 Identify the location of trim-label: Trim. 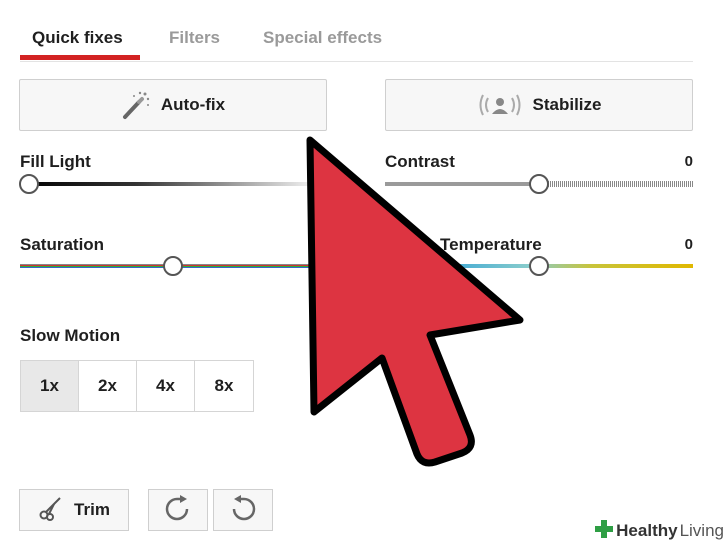
(92, 509).